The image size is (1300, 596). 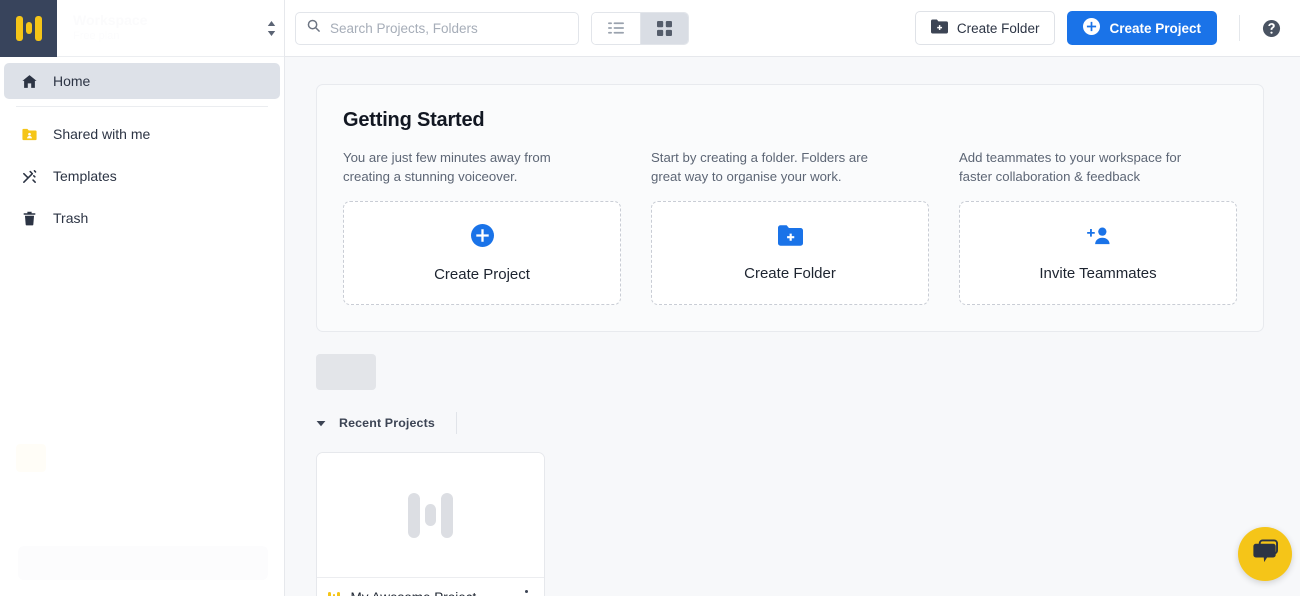 I want to click on more-vertical-icon, so click(x=526, y=591).